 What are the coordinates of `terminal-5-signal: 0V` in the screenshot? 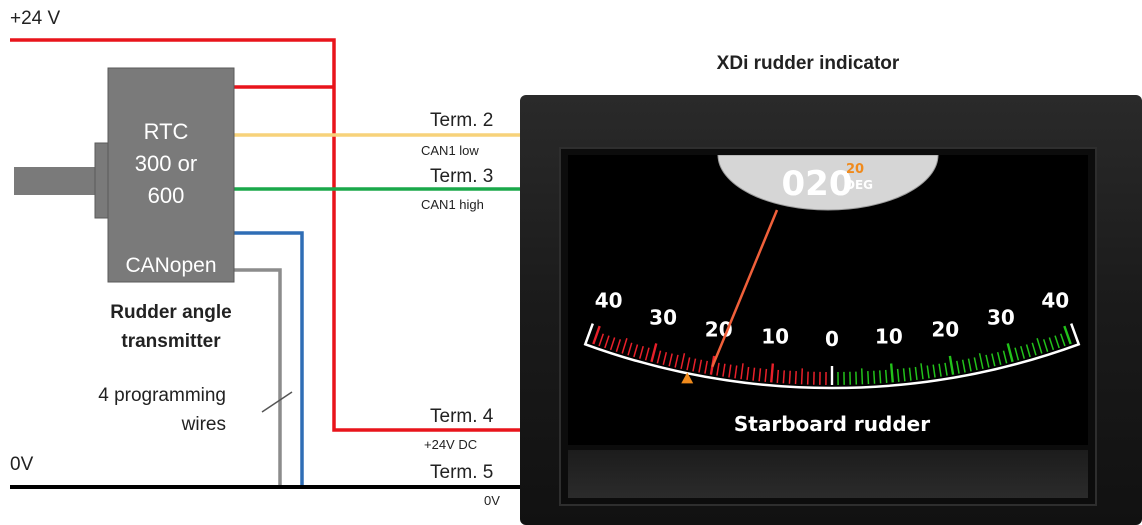 It's located at (492, 500).